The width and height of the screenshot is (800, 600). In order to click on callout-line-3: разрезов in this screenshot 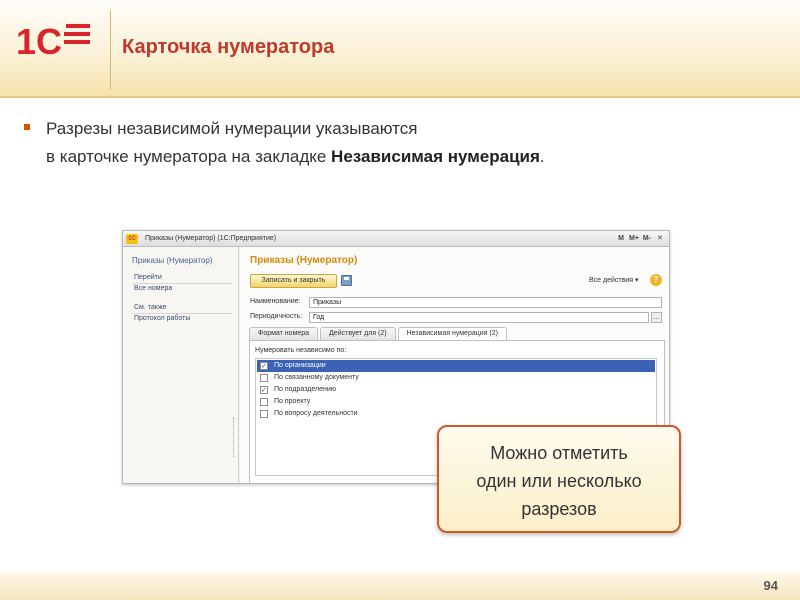, I will do `click(559, 509)`.